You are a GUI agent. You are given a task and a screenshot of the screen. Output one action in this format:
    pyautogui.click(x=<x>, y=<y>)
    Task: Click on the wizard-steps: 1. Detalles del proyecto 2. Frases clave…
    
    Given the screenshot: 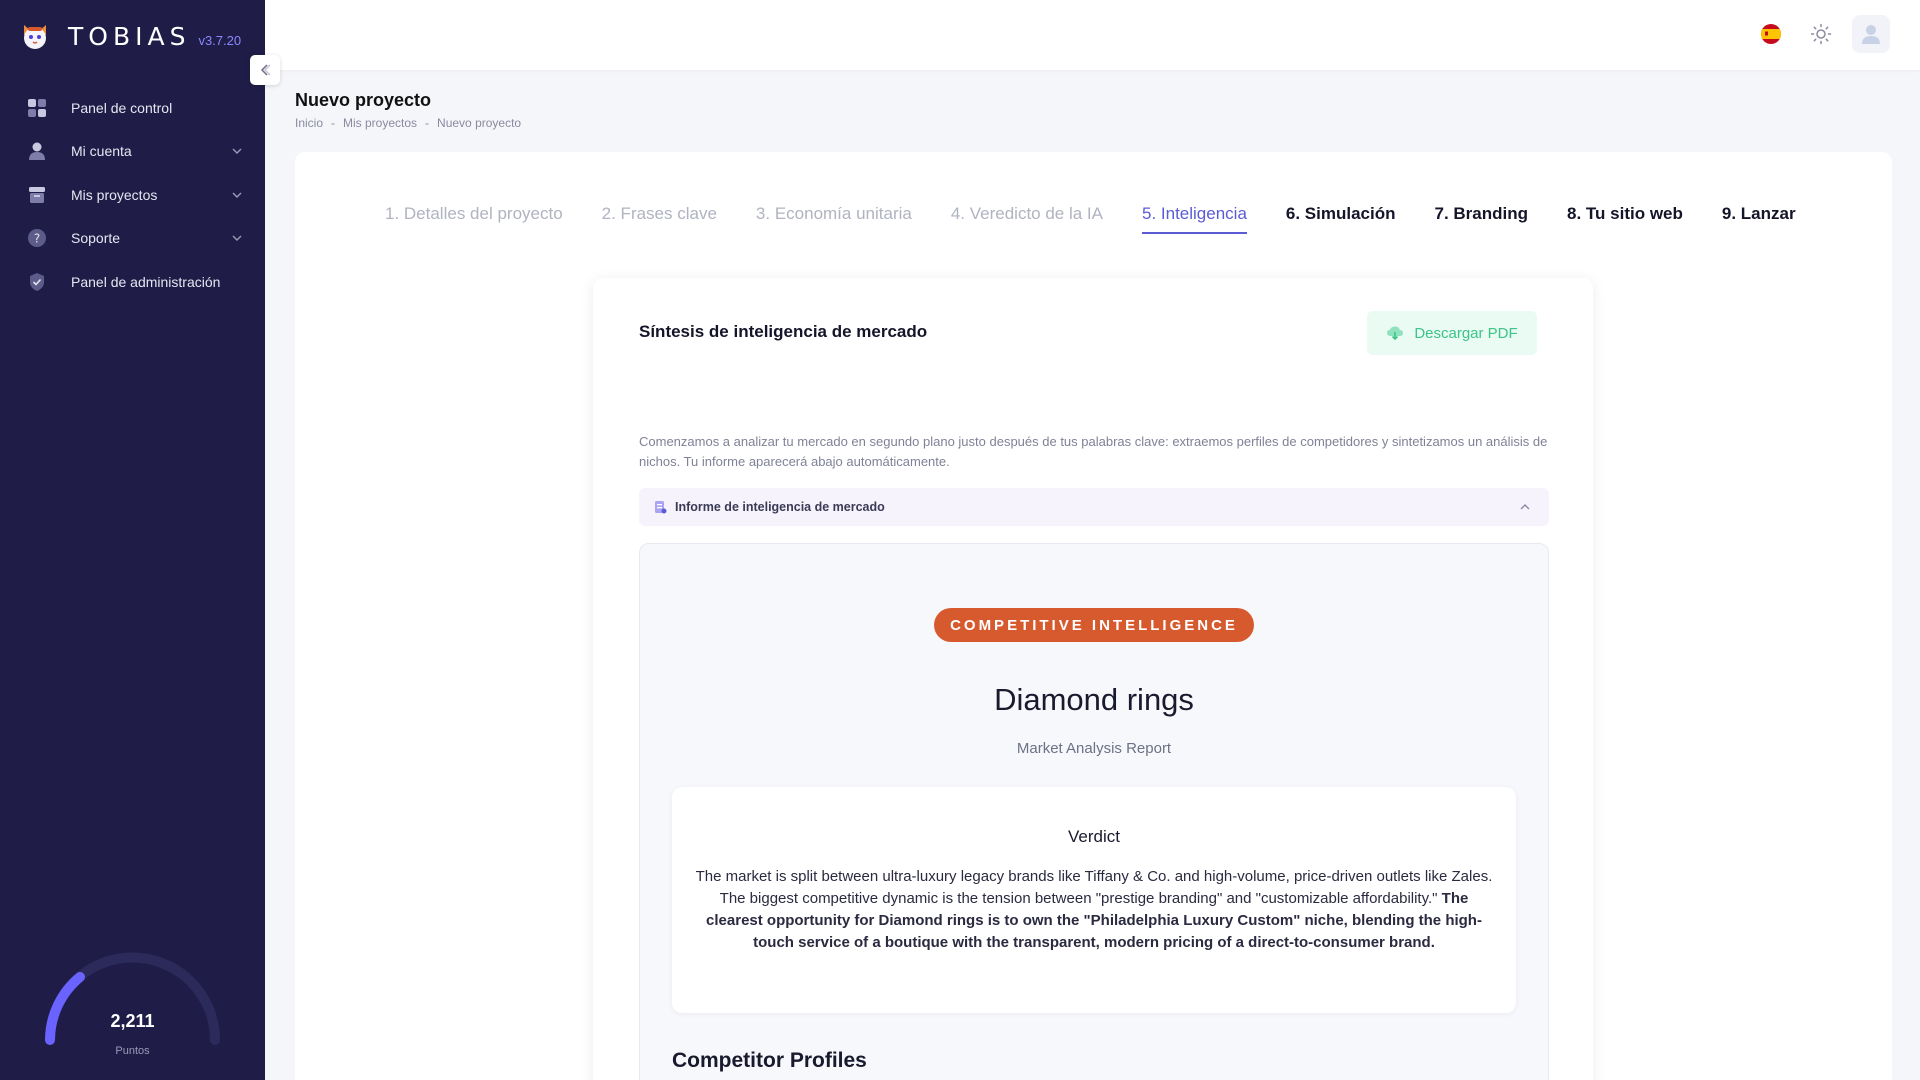 What is the action you would take?
    pyautogui.click(x=1090, y=219)
    